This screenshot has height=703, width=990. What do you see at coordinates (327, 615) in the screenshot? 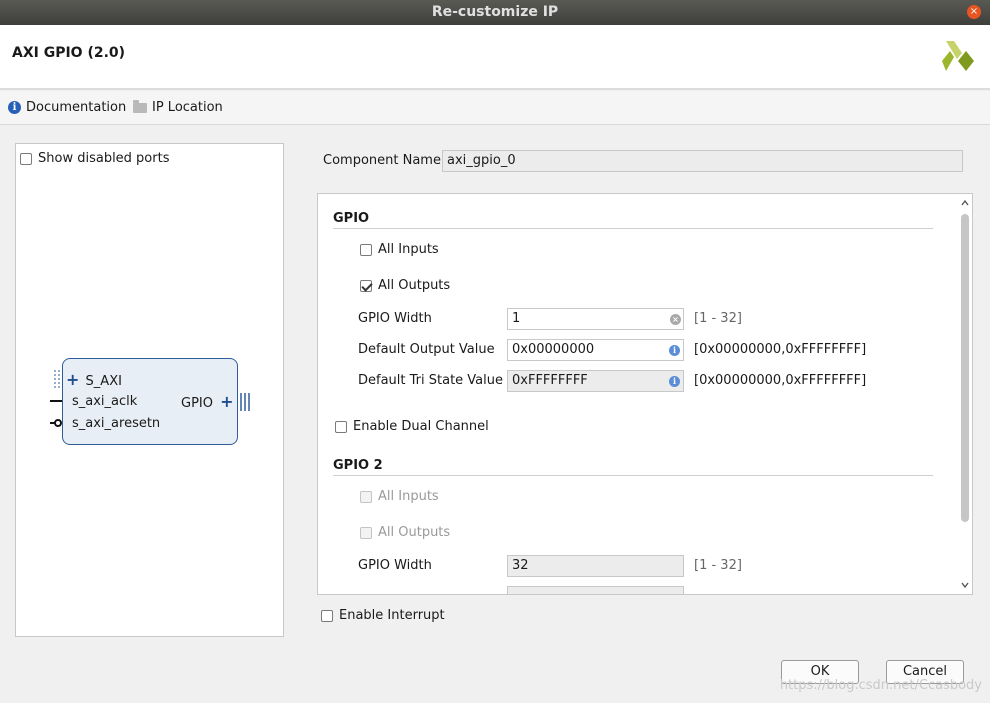
I see `enable-interrupt-checkbox` at bounding box center [327, 615].